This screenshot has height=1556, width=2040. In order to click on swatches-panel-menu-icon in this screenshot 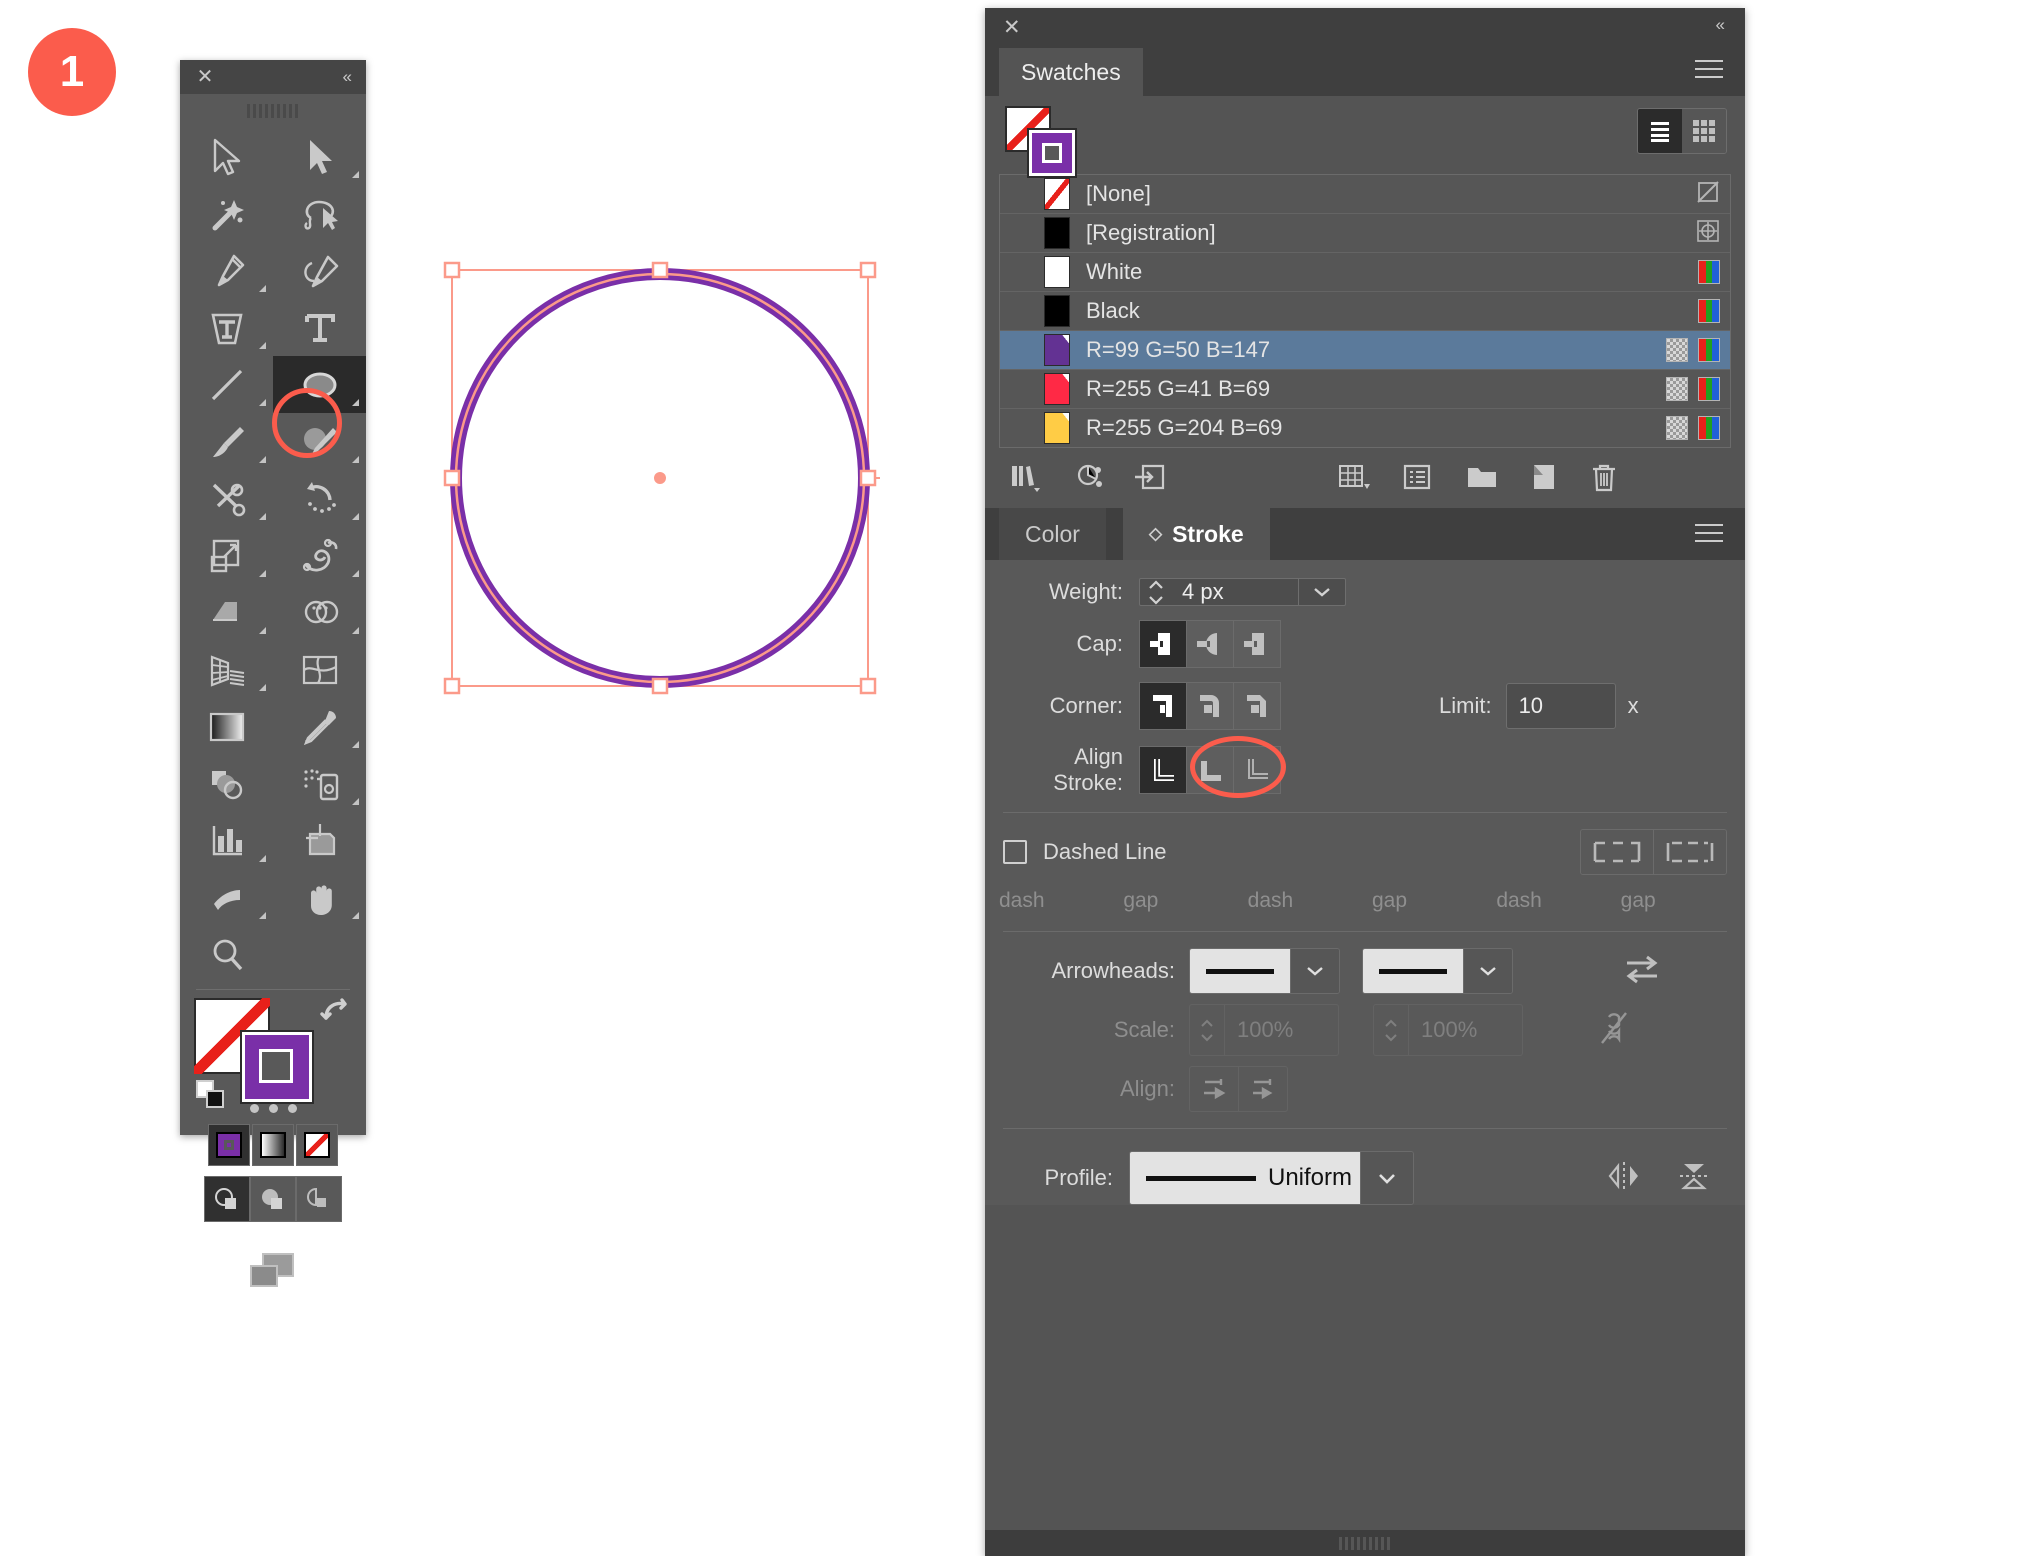, I will do `click(1709, 69)`.